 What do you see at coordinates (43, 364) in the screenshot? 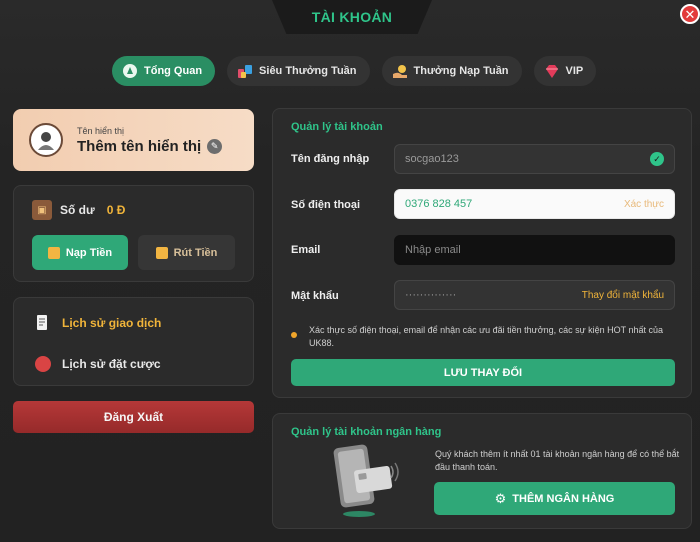
I see `dice-icon` at bounding box center [43, 364].